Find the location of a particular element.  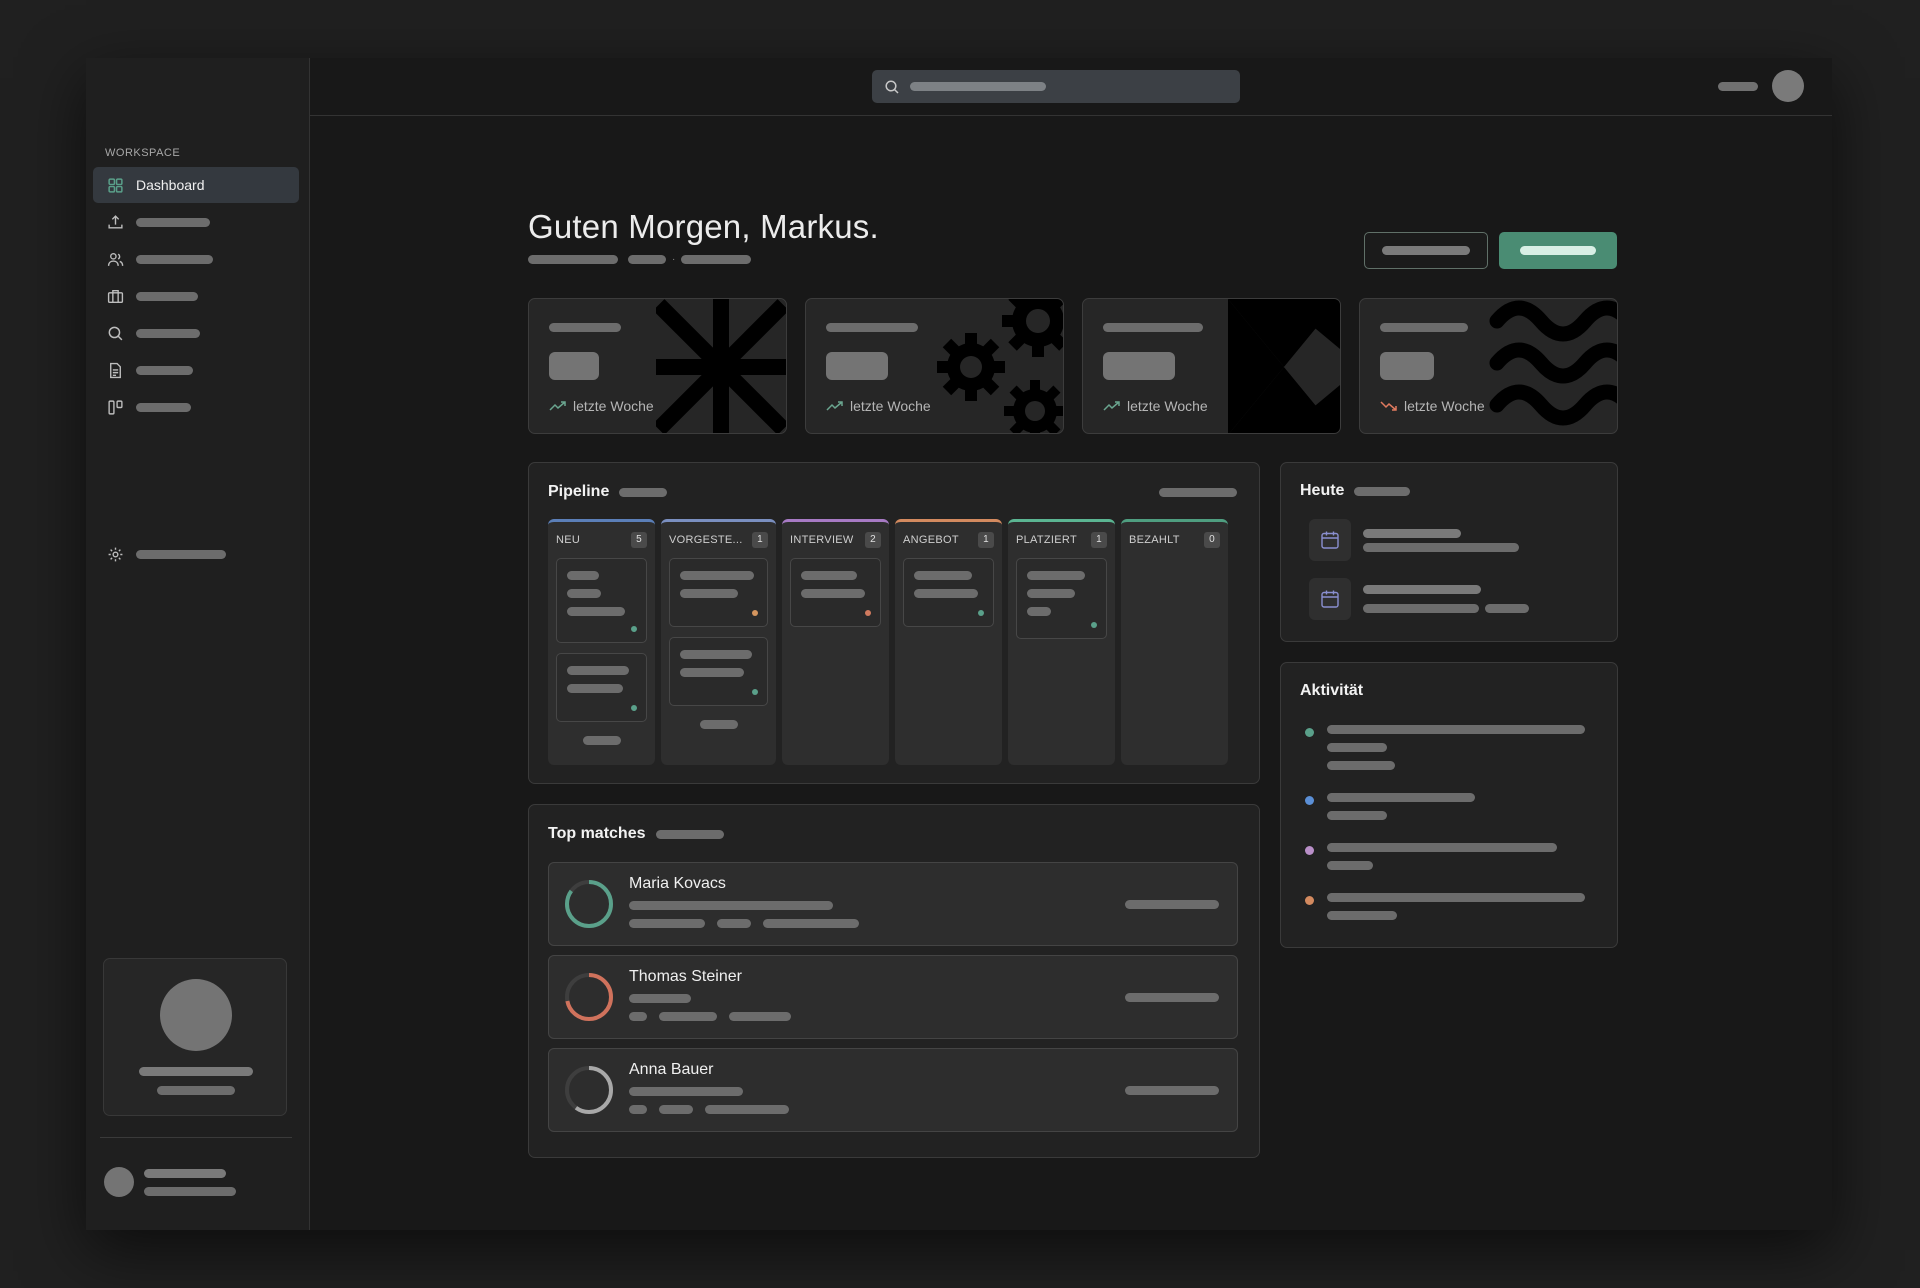

column-header: BEZAHLT 0 is located at coordinates (1174, 540).